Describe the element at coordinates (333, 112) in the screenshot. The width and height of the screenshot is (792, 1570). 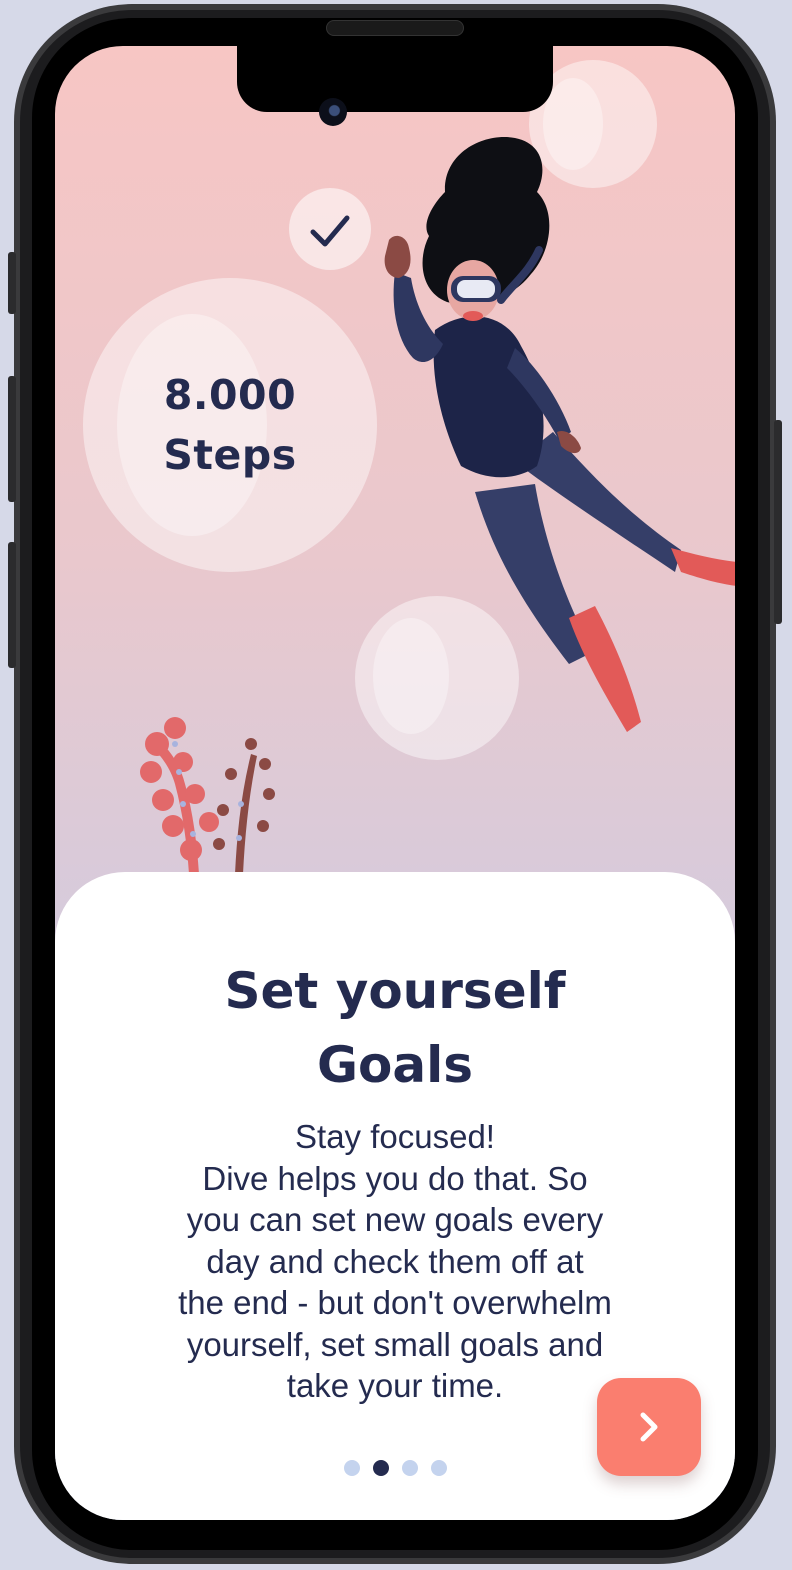
I see `front-camera` at that location.